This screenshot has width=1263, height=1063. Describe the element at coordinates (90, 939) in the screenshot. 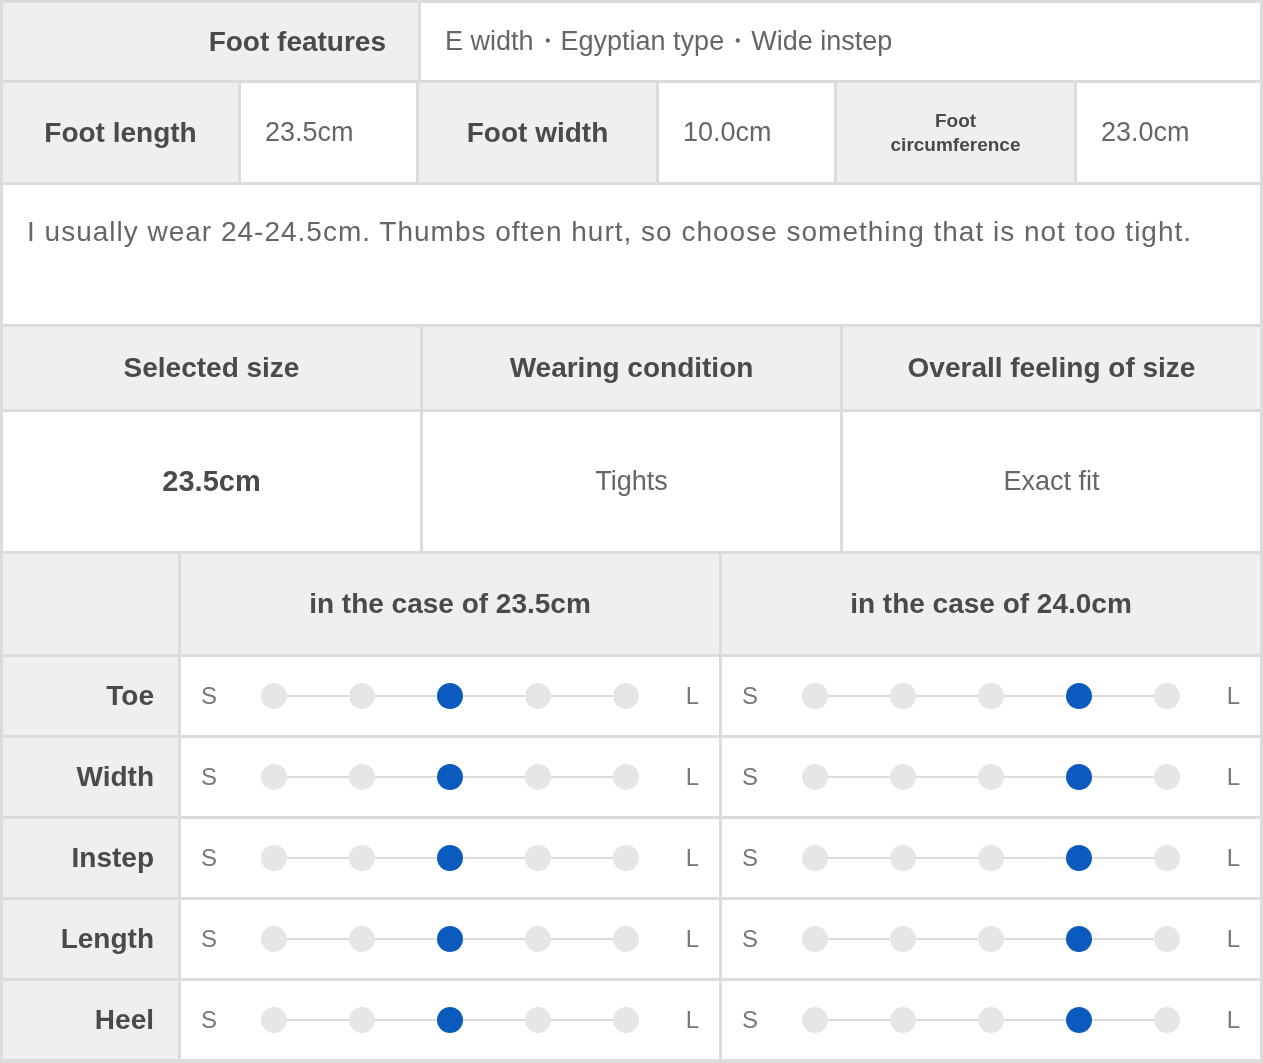

I see `row-header: Length` at that location.